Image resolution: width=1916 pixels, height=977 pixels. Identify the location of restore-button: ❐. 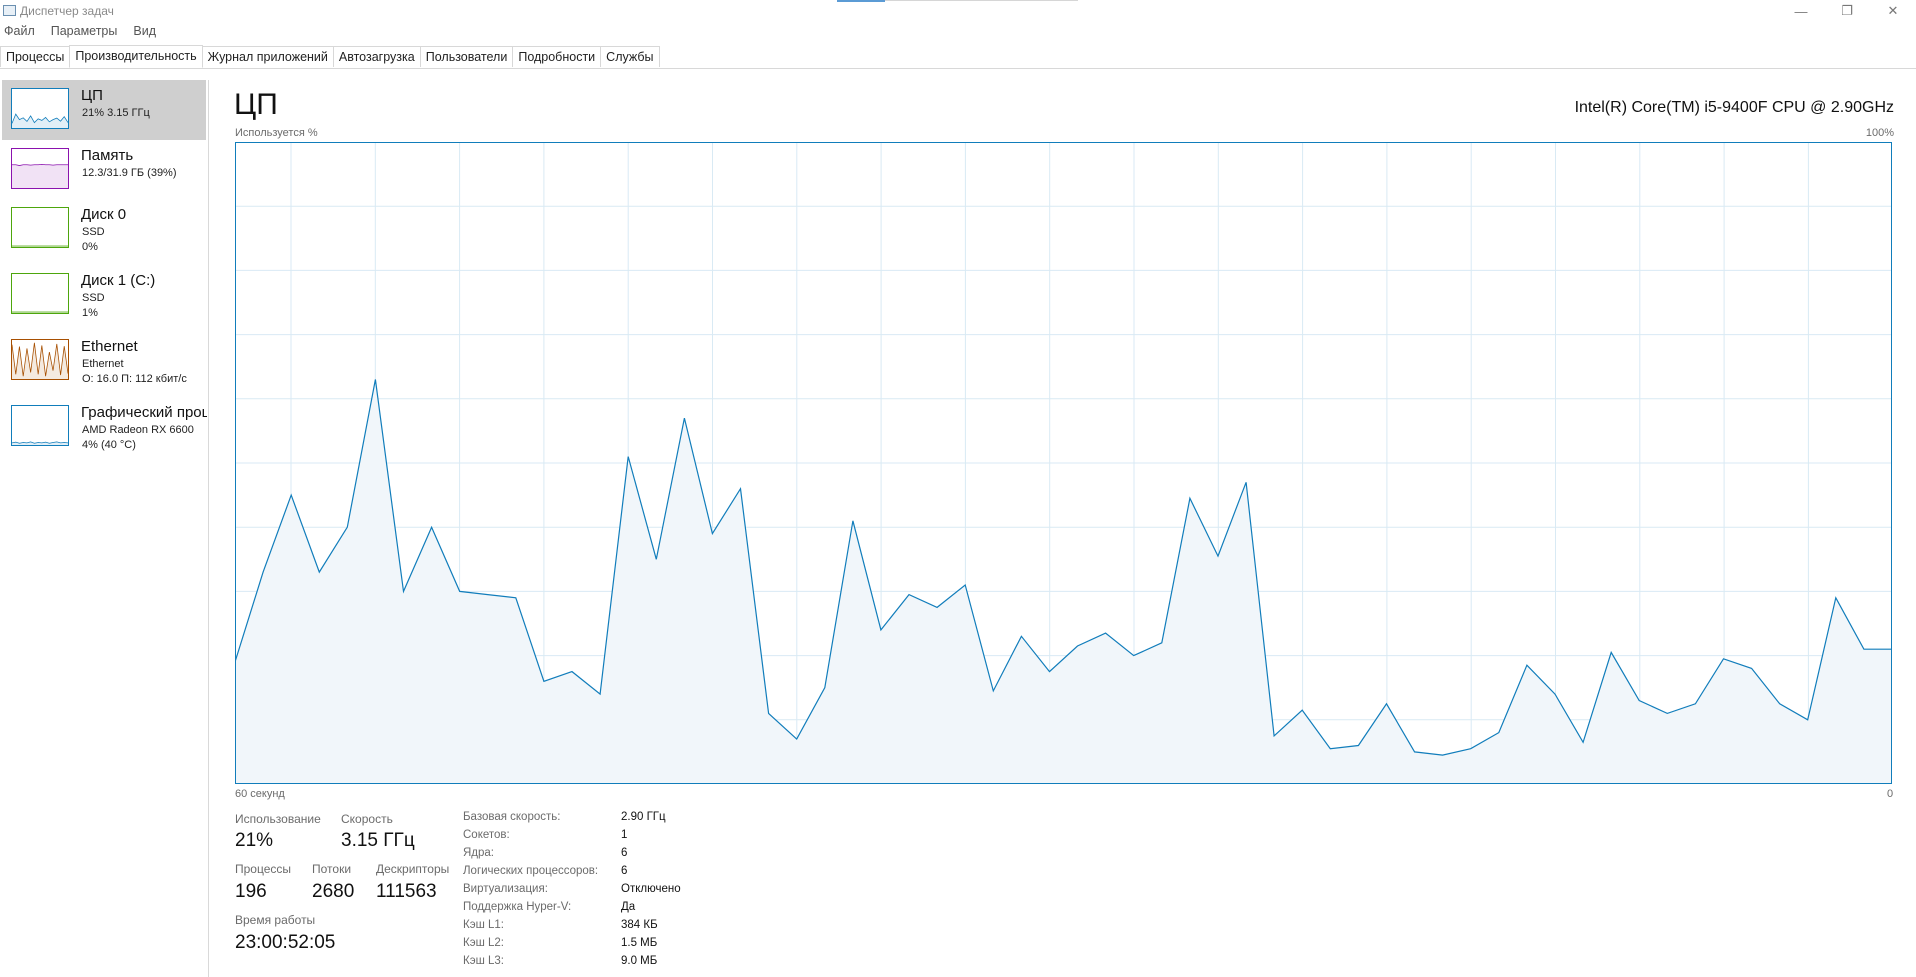
(1847, 11).